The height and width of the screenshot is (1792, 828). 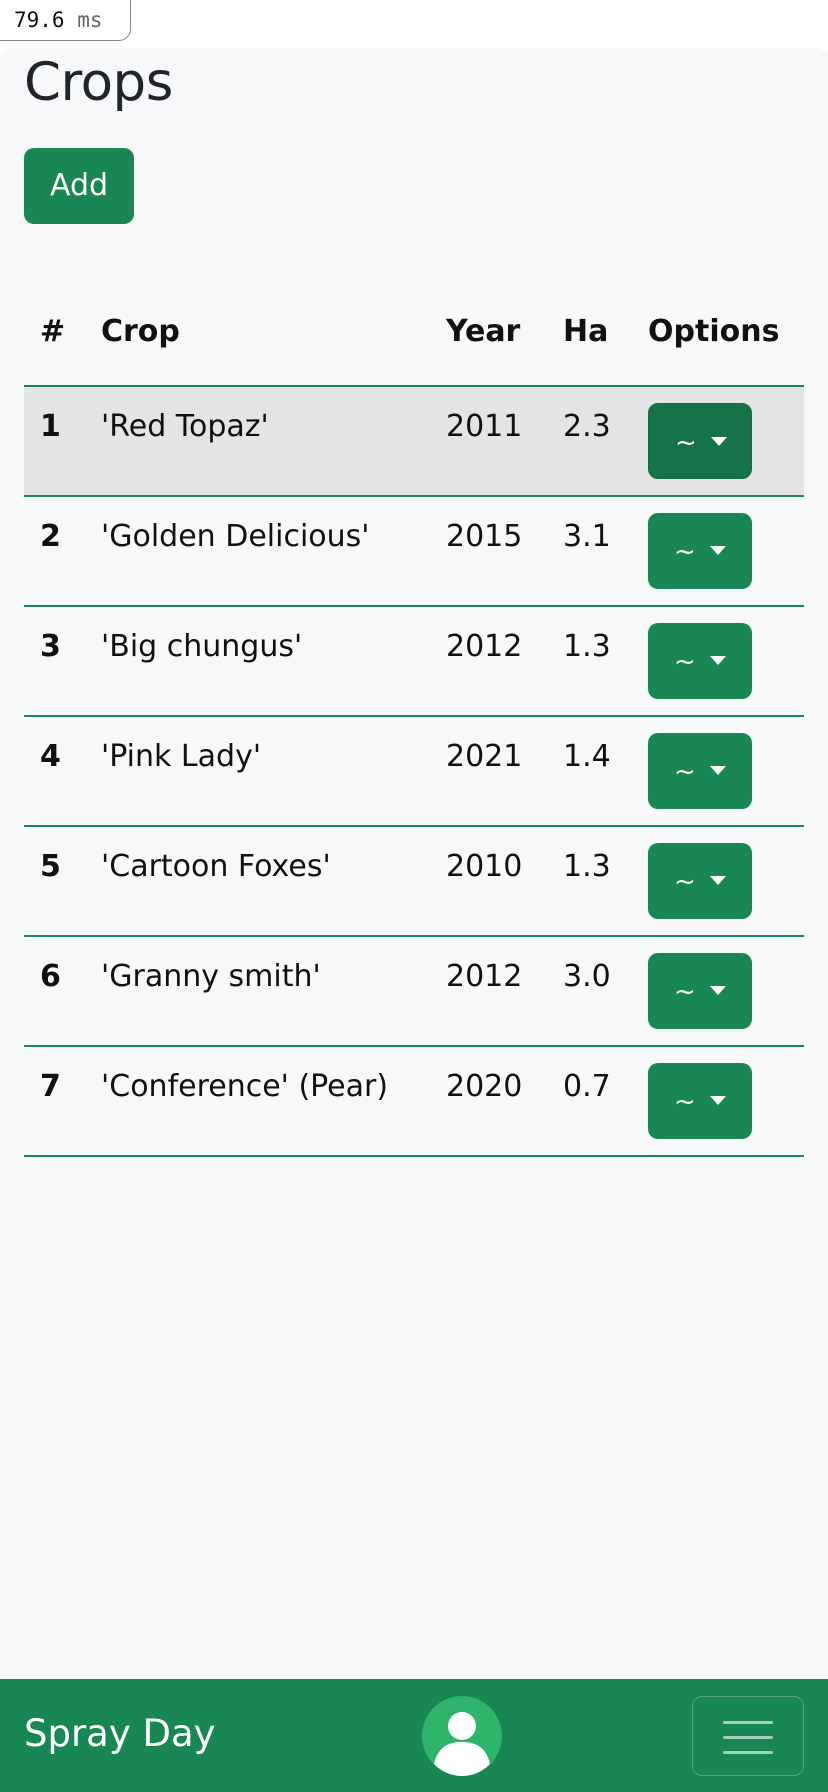 What do you see at coordinates (62, 551) in the screenshot?
I see `row-number: 2` at bounding box center [62, 551].